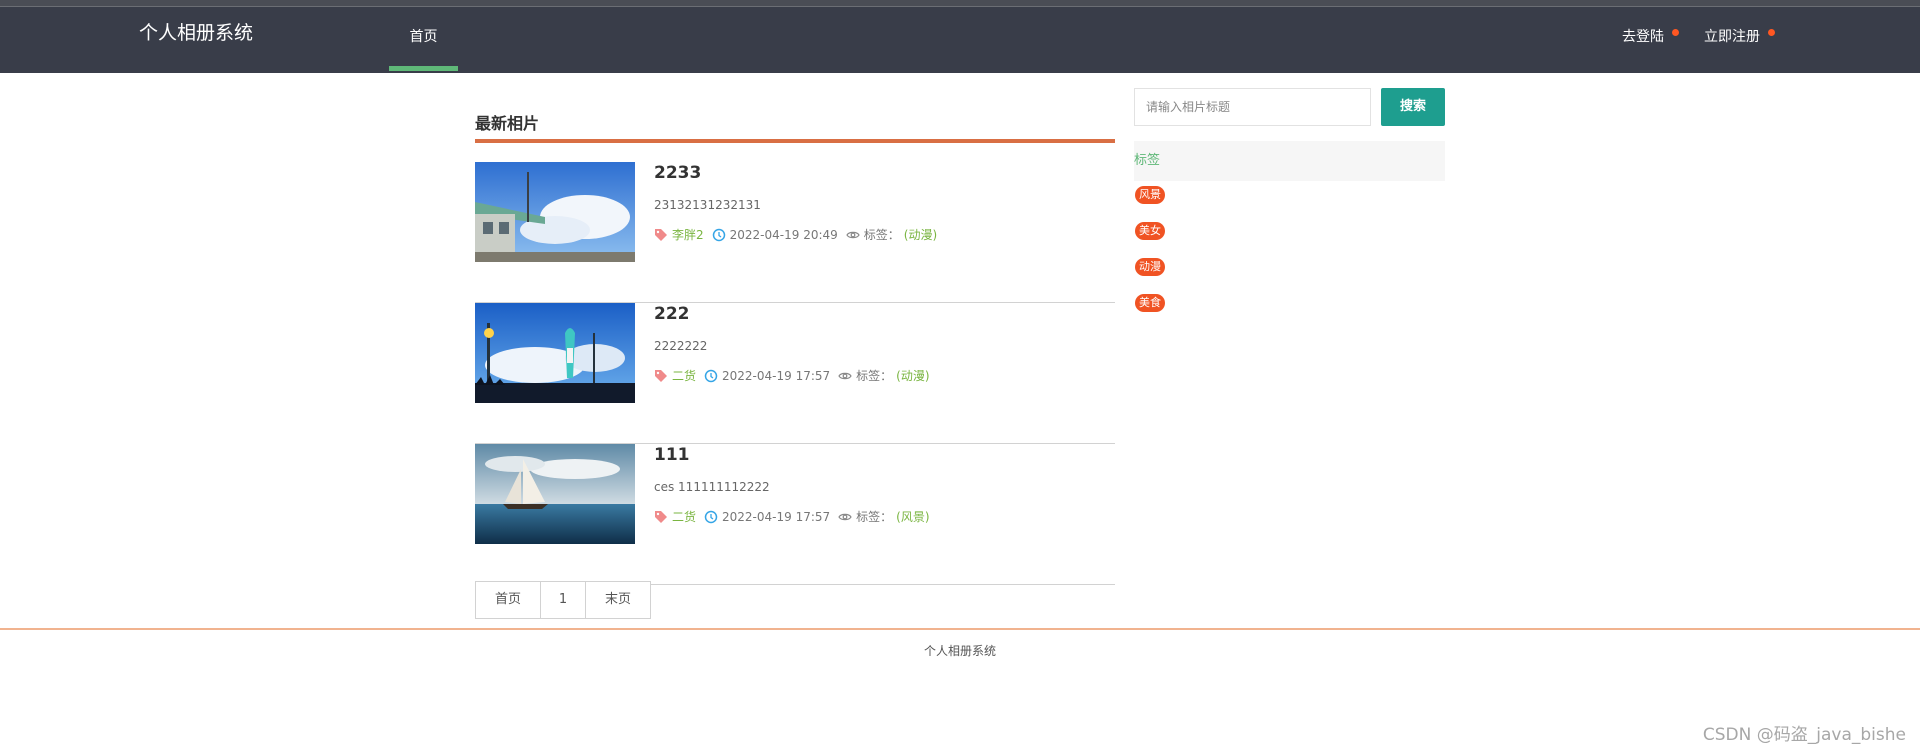 Image resolution: width=1920 pixels, height=752 pixels. I want to click on section-title: 最新相片, so click(507, 123).